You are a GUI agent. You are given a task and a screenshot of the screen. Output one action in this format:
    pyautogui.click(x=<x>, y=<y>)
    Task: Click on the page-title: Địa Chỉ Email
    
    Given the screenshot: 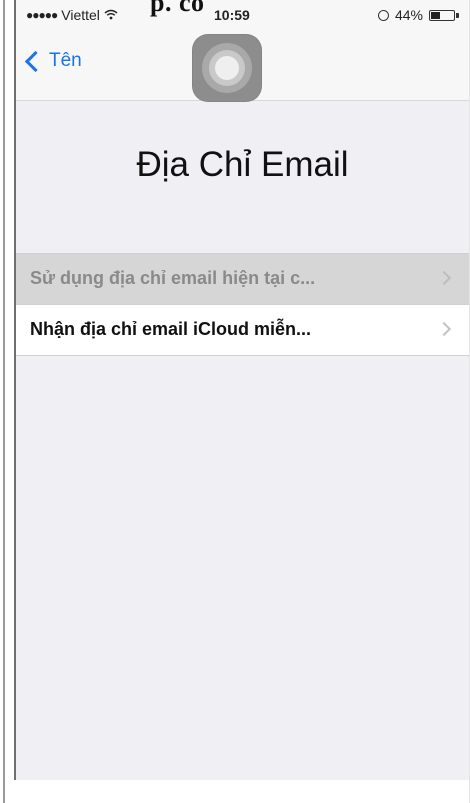 What is the action you would take?
    pyautogui.click(x=242, y=164)
    